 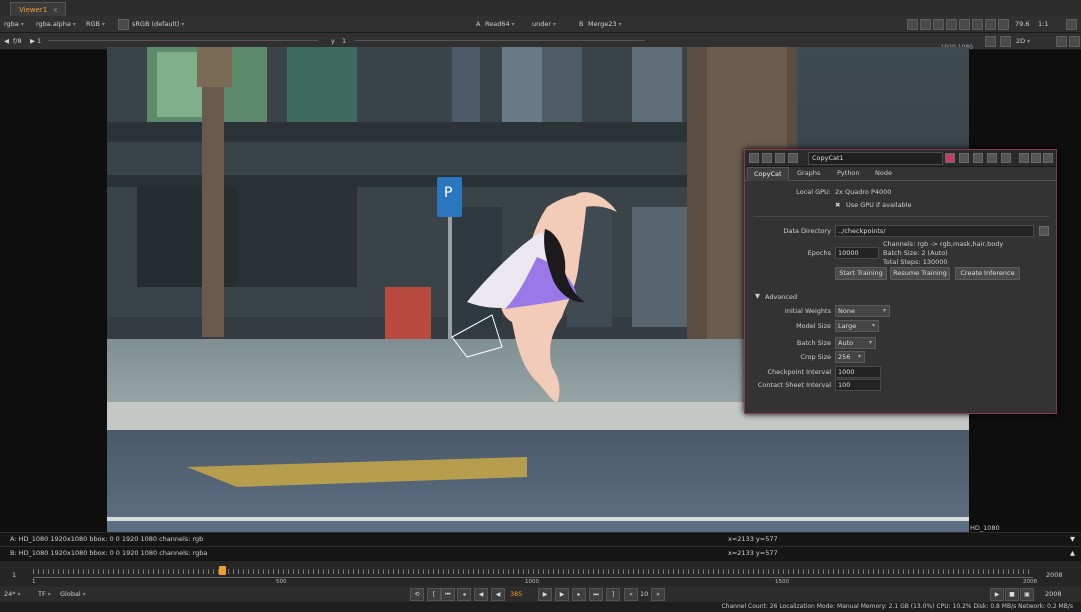 What do you see at coordinates (757, 296) in the screenshot?
I see `advanced-collapse-icon: ▼` at bounding box center [757, 296].